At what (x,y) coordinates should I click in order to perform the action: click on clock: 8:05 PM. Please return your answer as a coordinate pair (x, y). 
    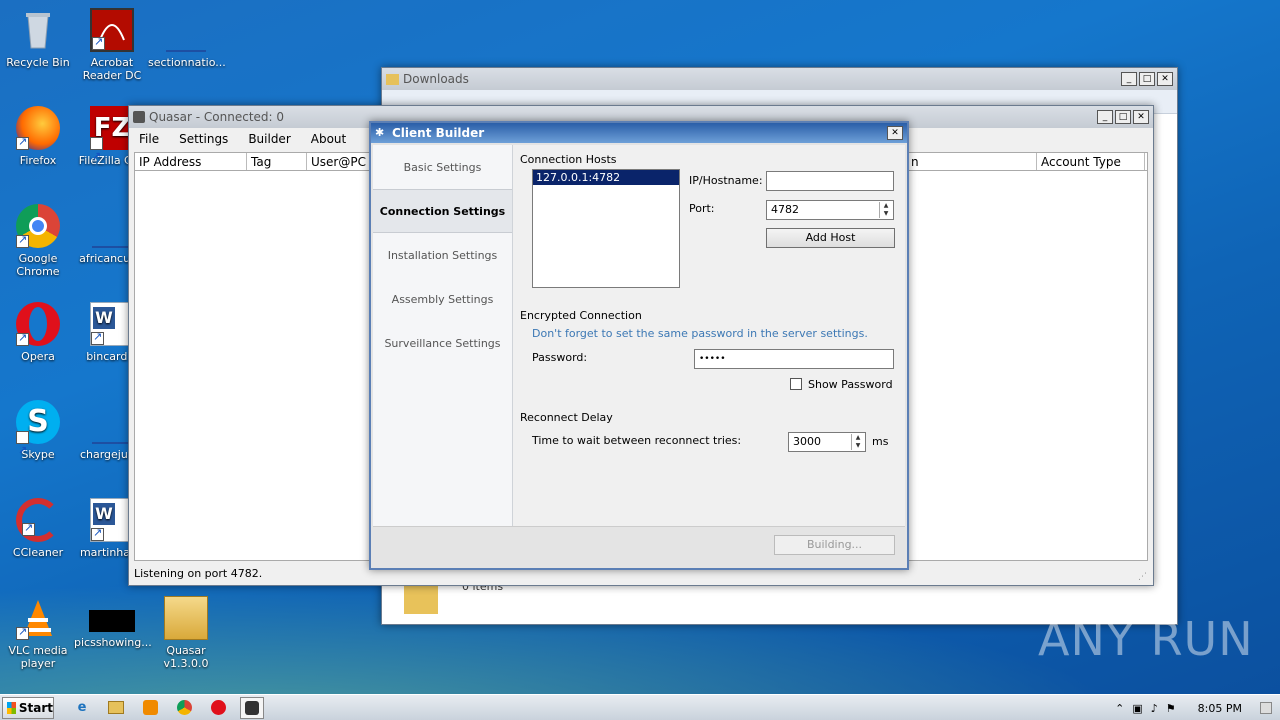
    Looking at the image, I should click on (1220, 708).